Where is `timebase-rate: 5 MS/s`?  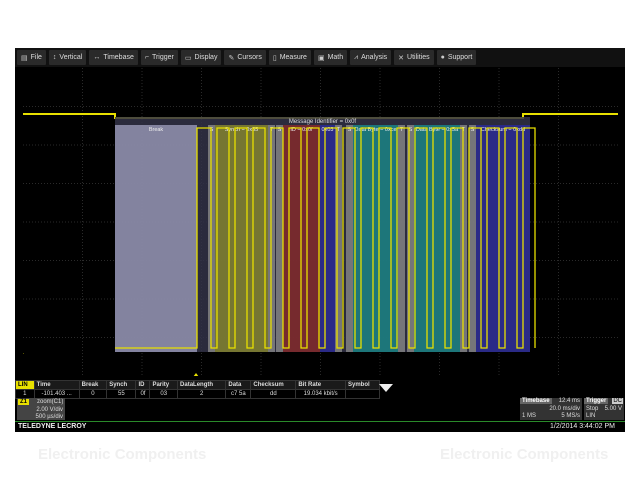 timebase-rate: 5 MS/s is located at coordinates (570, 416).